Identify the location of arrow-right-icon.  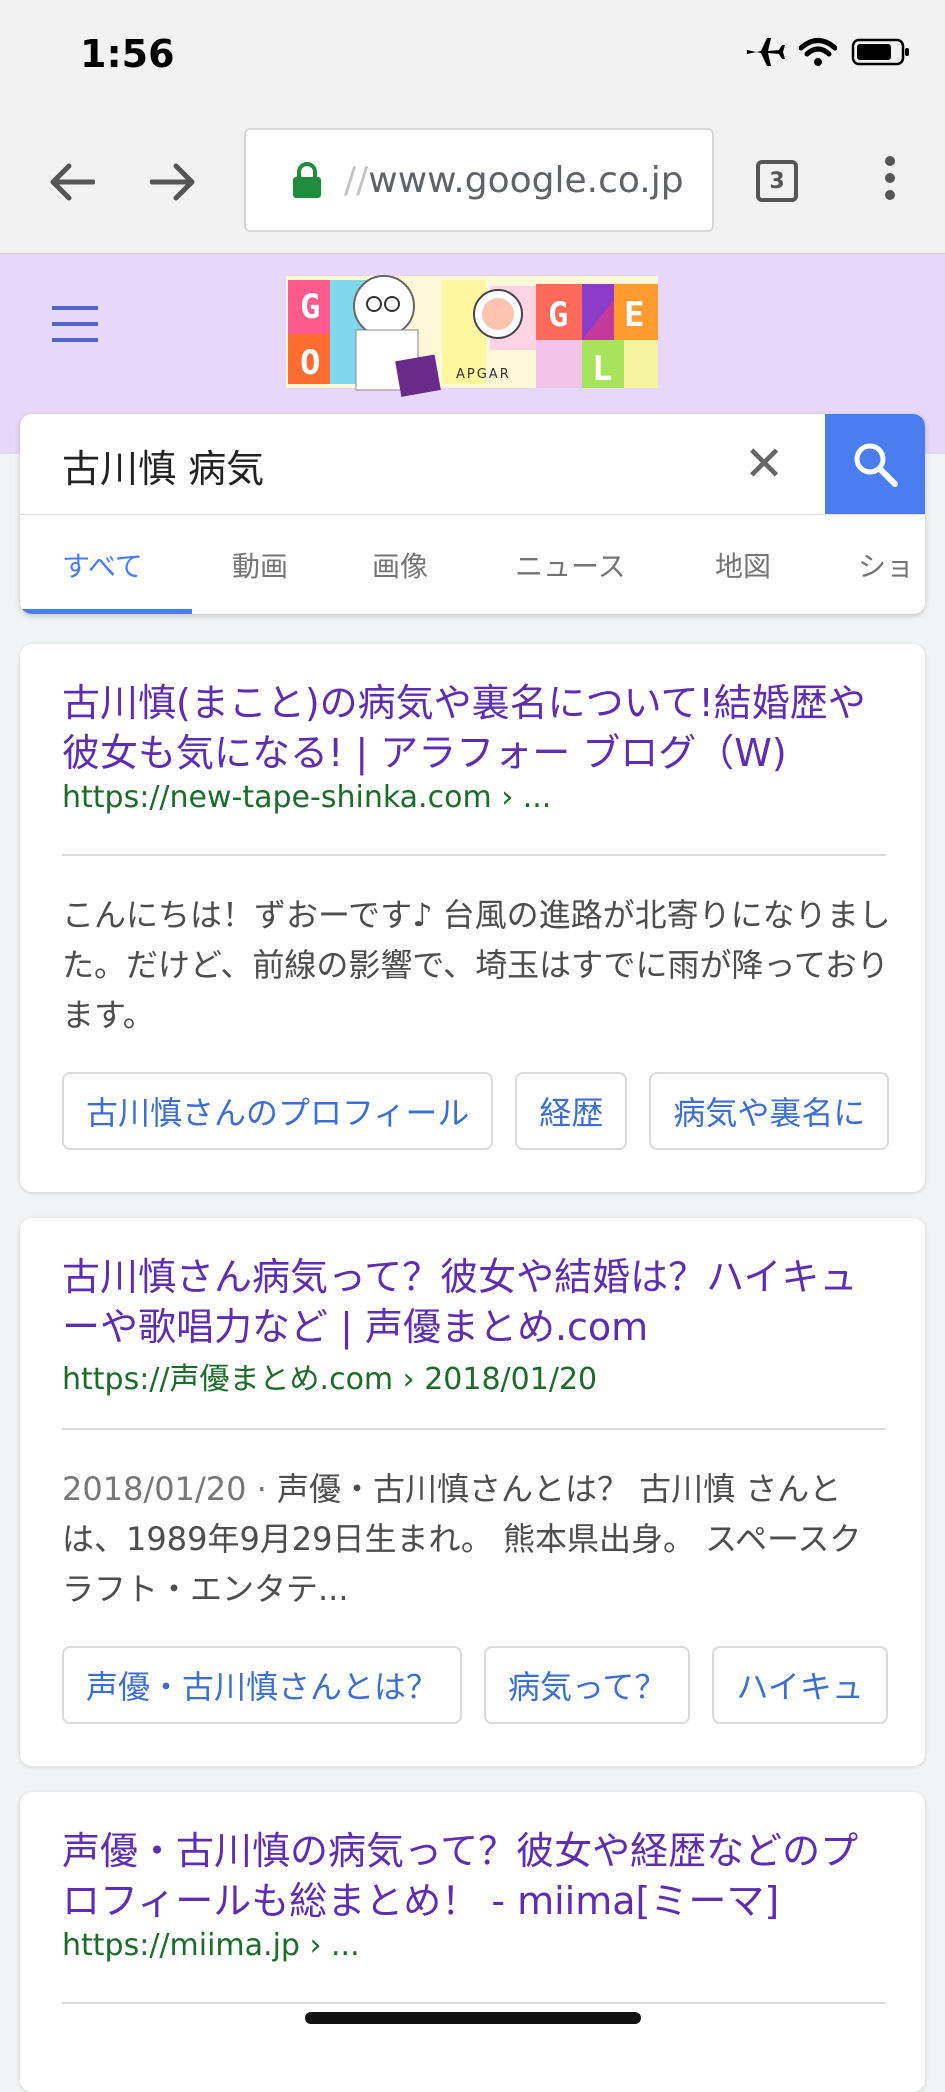
(172, 182).